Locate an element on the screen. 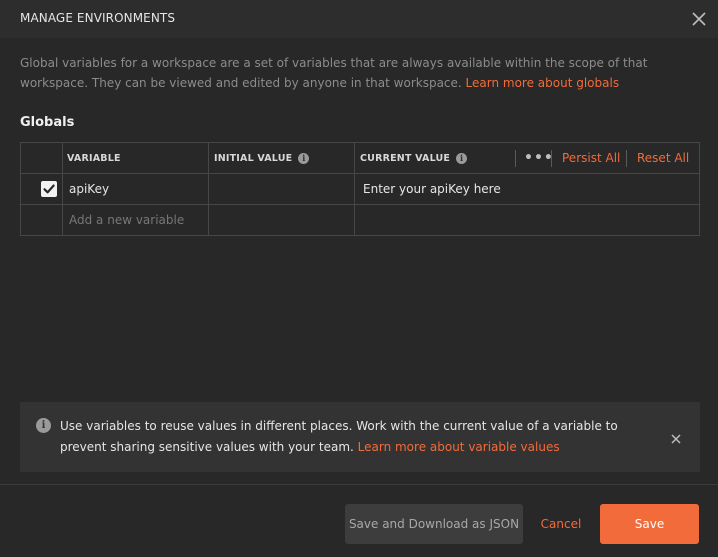 This screenshot has width=718, height=557. save-download-json-button: Save and Download as JSON is located at coordinates (434, 524).